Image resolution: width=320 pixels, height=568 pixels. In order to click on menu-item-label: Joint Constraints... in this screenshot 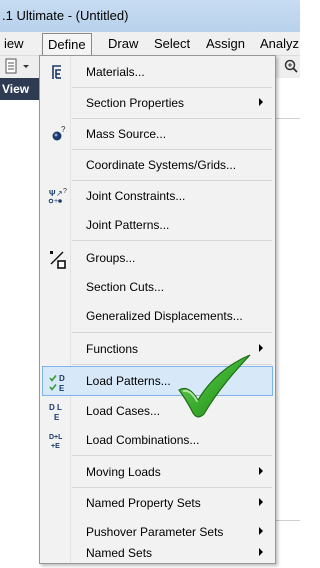, I will do `click(136, 196)`.